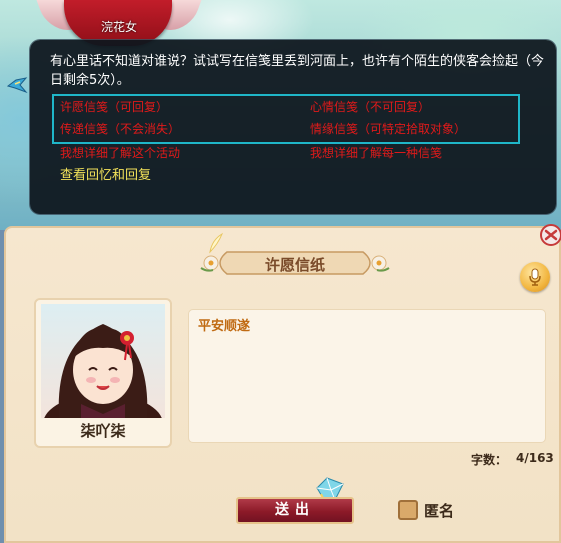 The image size is (561, 543). I want to click on close-icon, so click(548, 235).